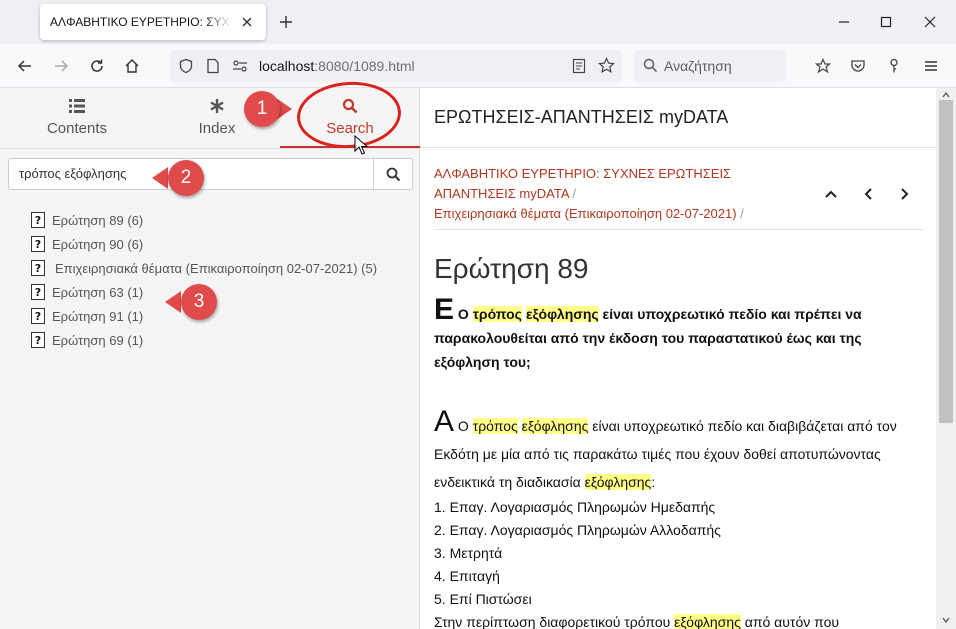  I want to click on search-result-label: Ερώτηση 69 (1), so click(98, 340).